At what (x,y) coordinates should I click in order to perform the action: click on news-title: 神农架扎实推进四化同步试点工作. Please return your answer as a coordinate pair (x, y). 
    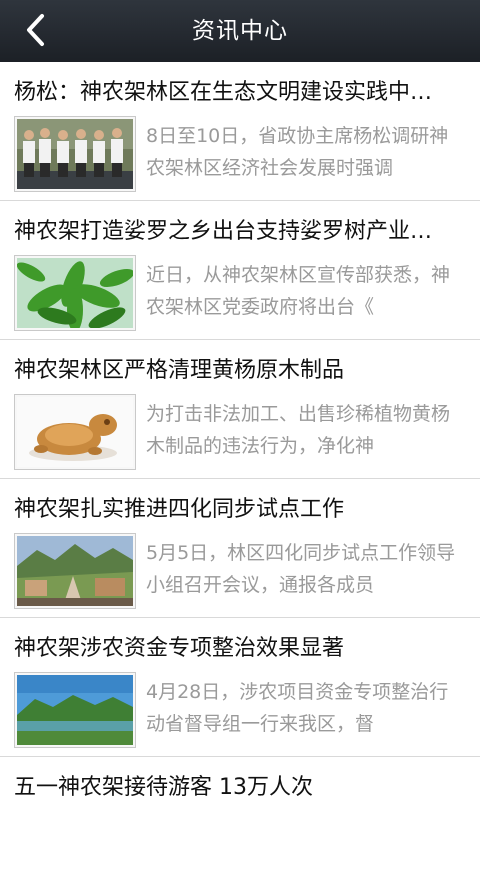
    Looking at the image, I should click on (179, 509).